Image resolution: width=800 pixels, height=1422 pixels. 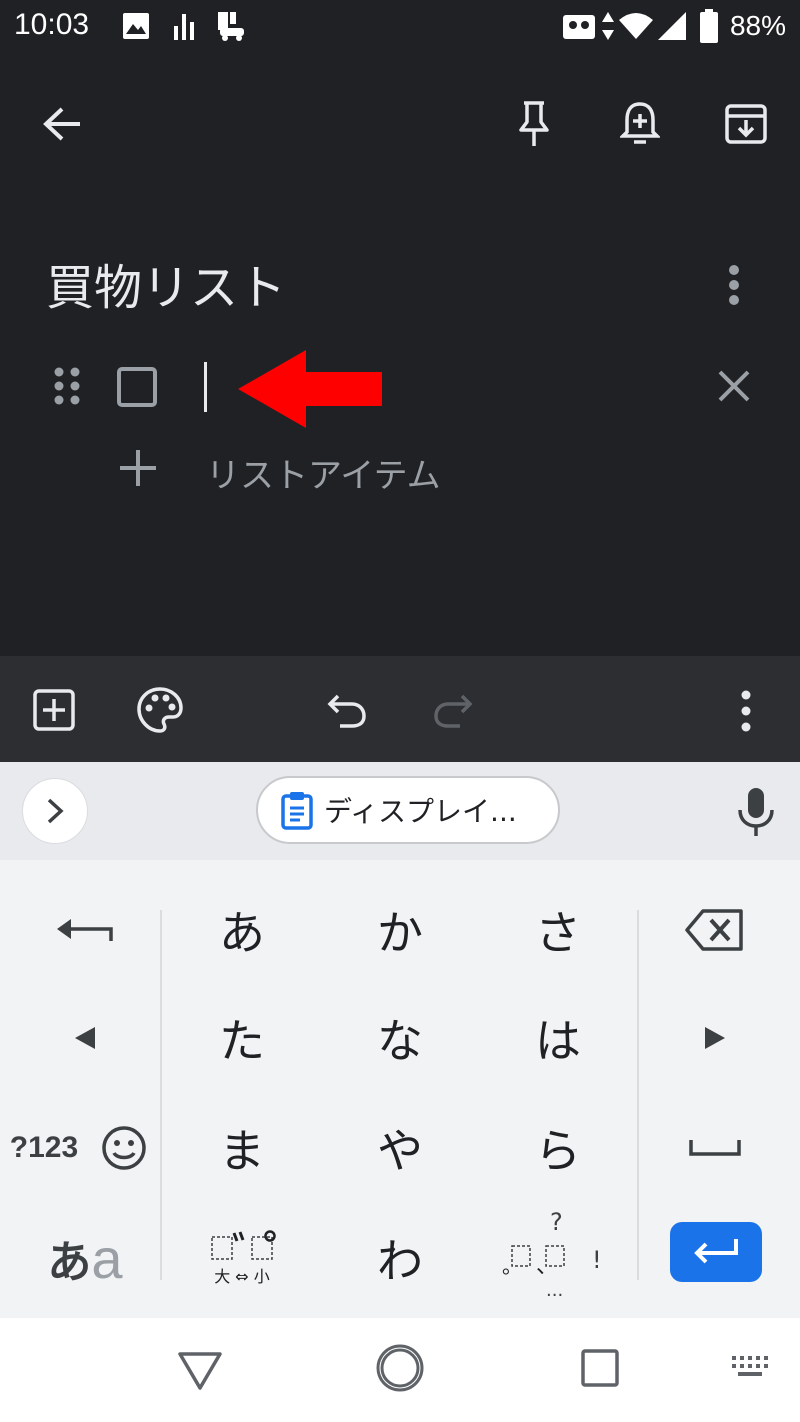 I want to click on smiley-icon, so click(x=124, y=1148).